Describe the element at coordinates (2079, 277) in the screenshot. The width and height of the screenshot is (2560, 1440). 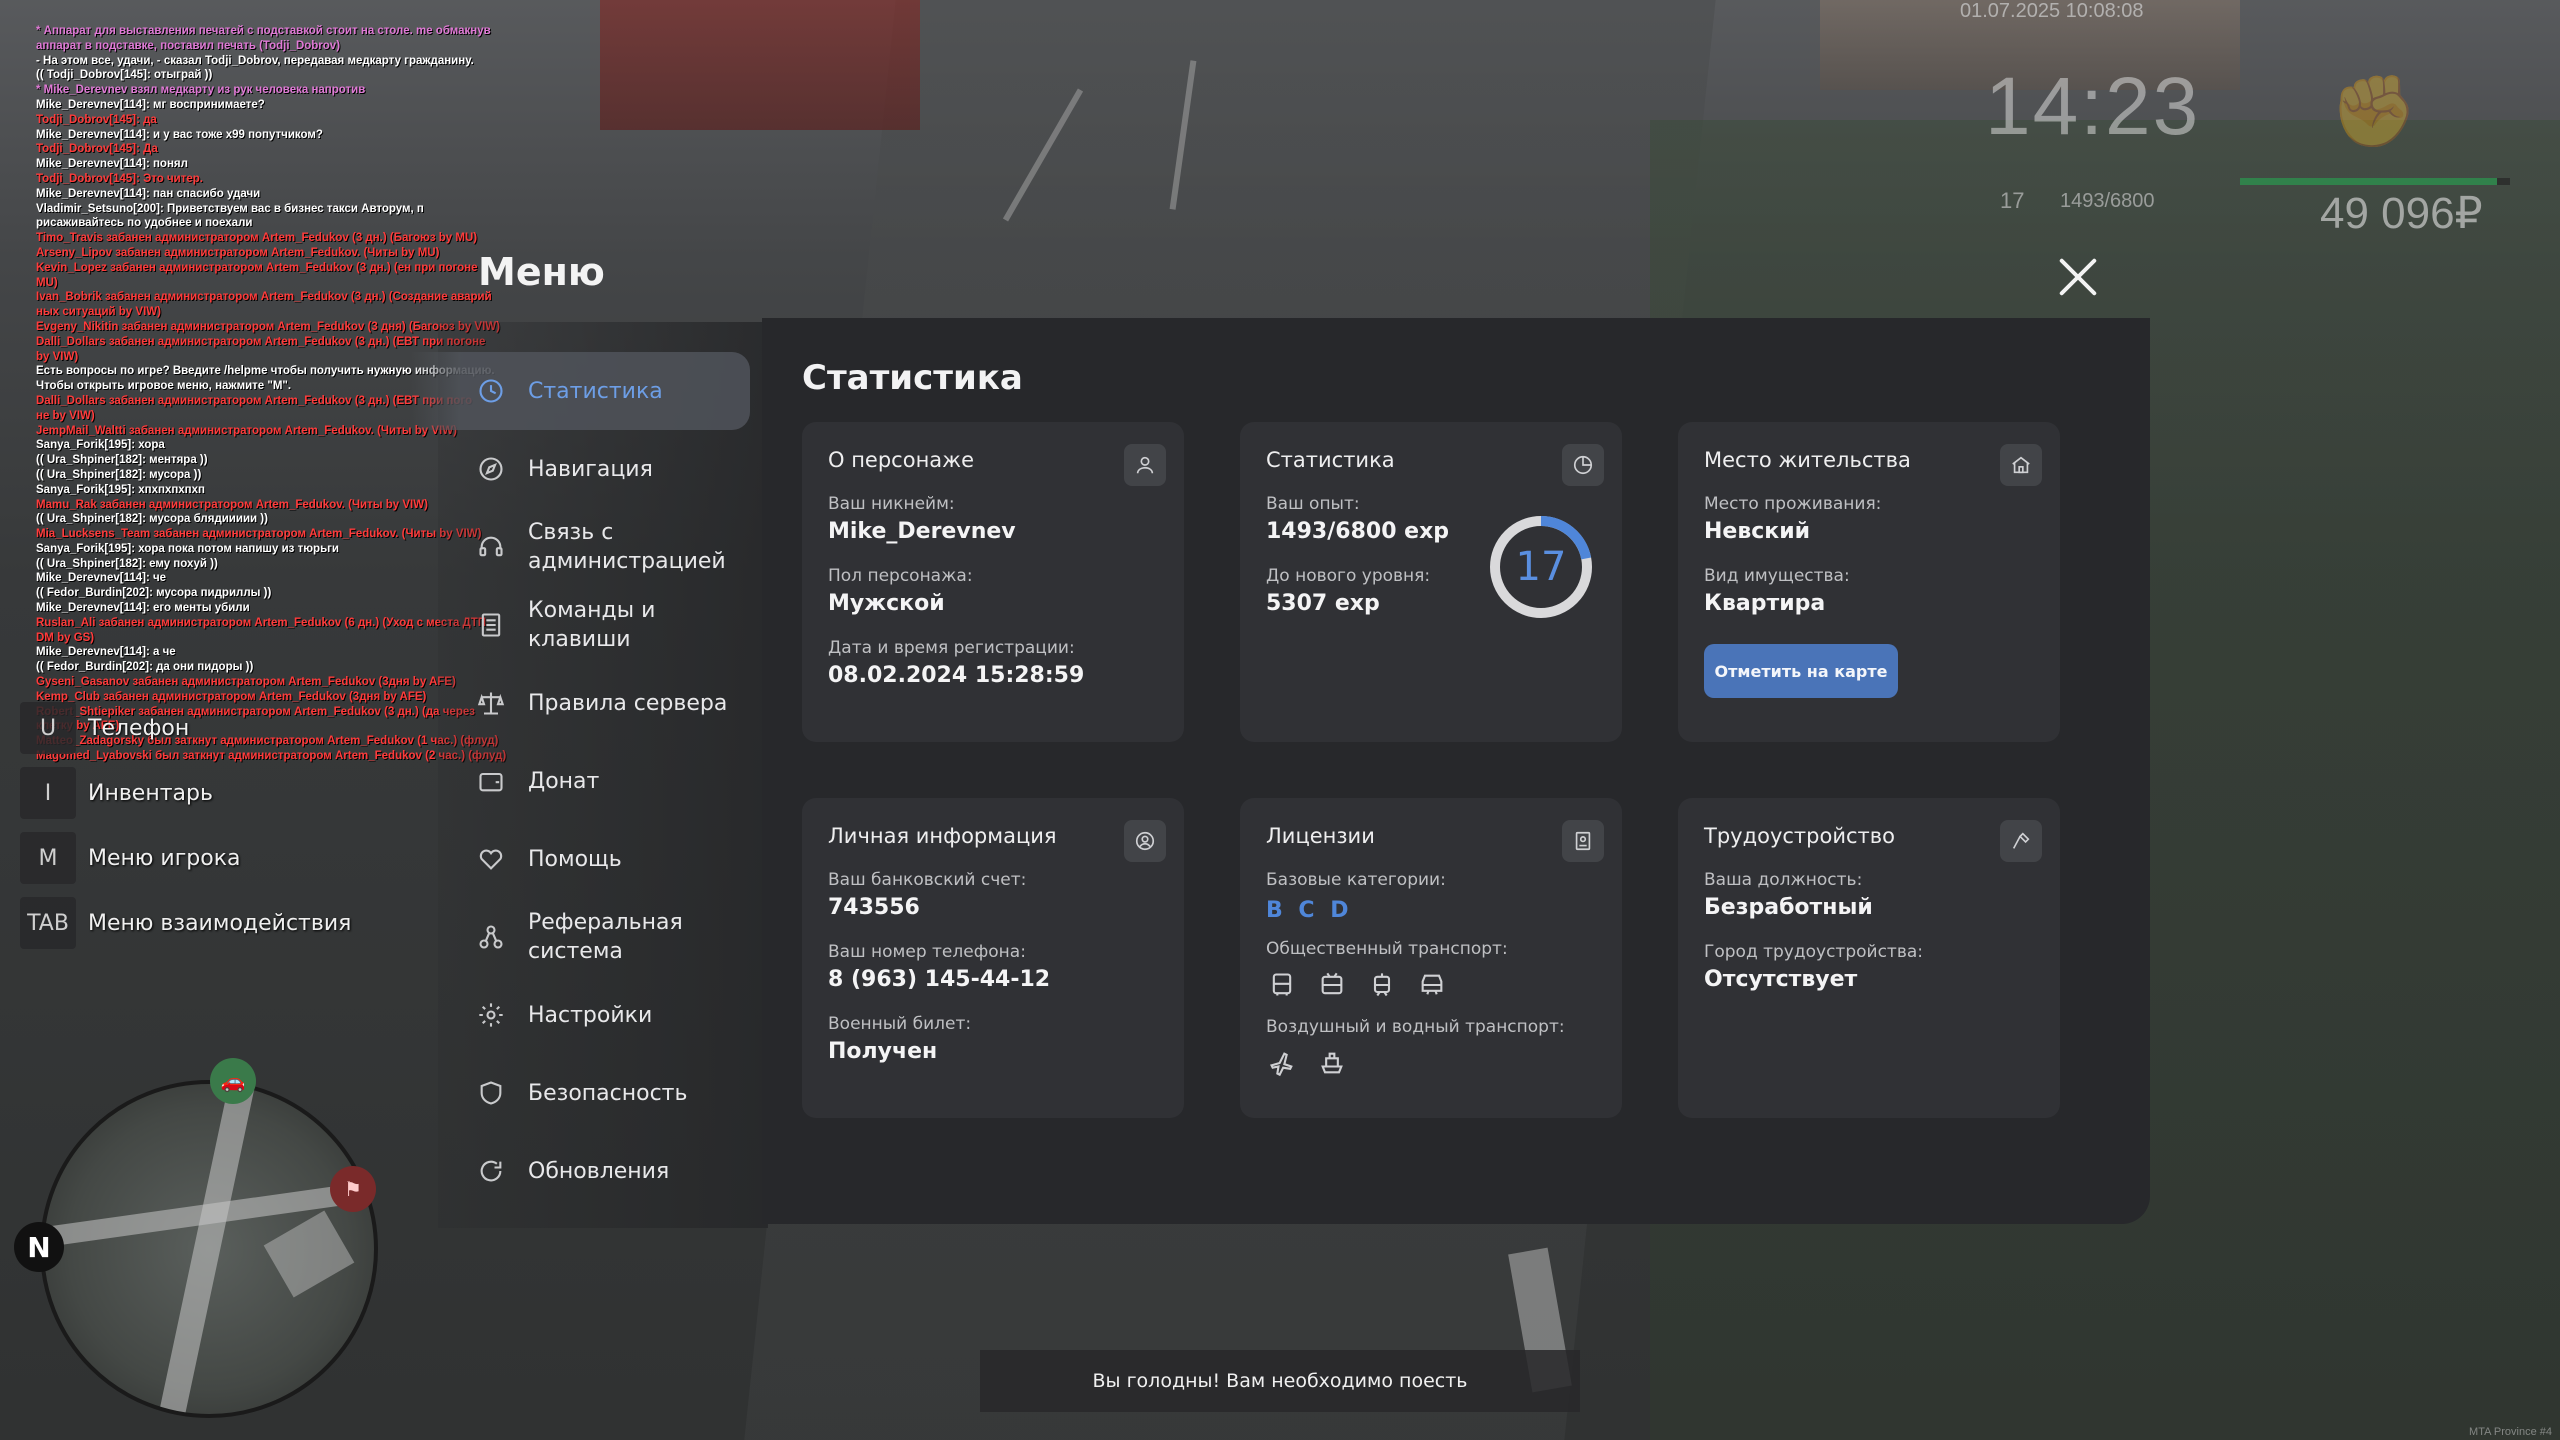
I see `close-button` at that location.